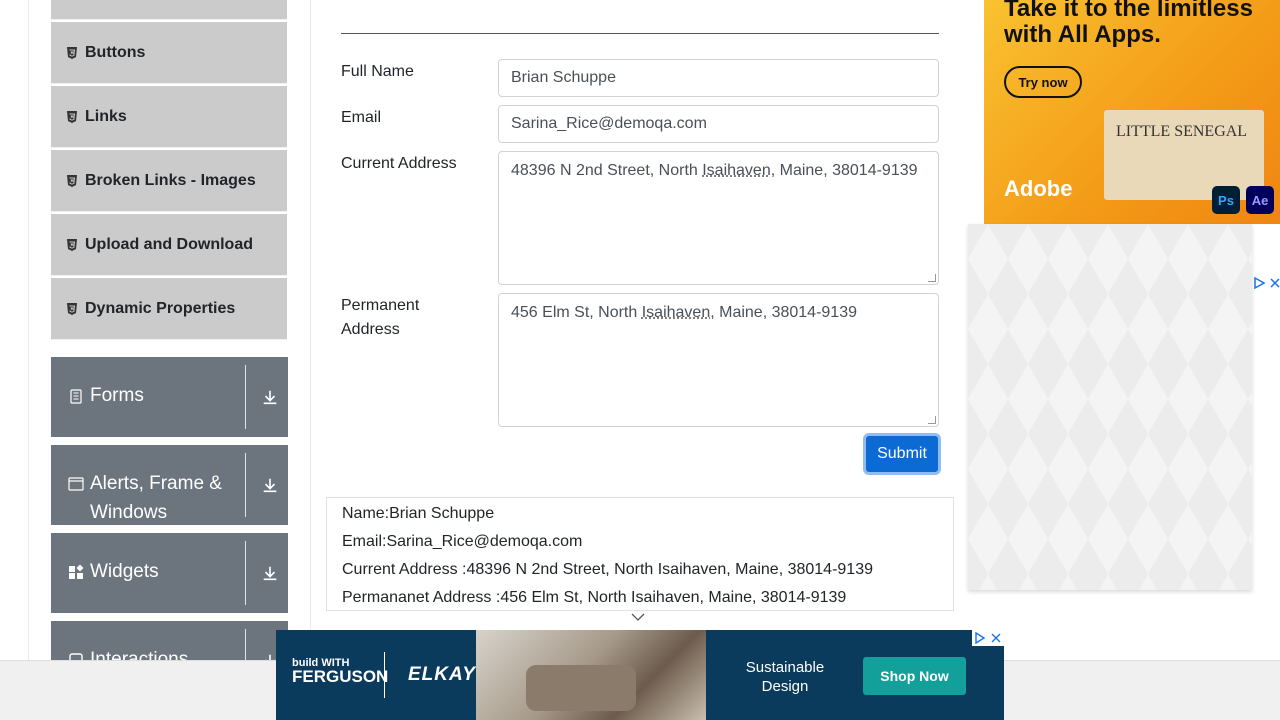  I want to click on group-label: Forms, so click(117, 395).